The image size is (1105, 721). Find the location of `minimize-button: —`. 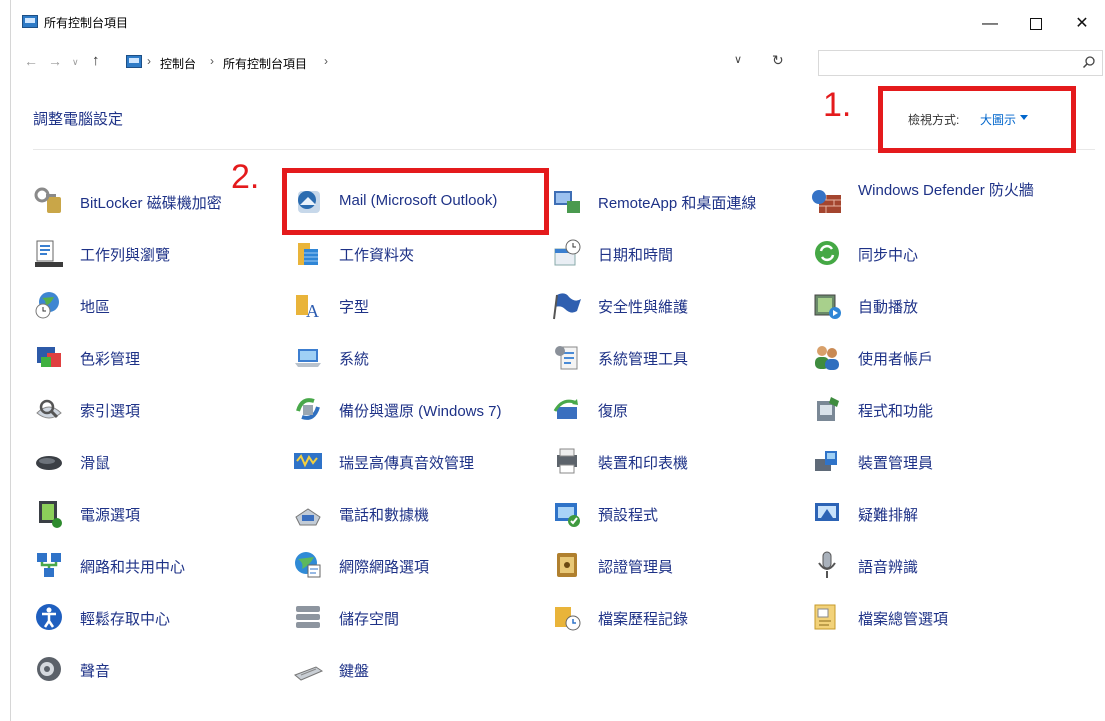

minimize-button: — is located at coordinates (990, 24).